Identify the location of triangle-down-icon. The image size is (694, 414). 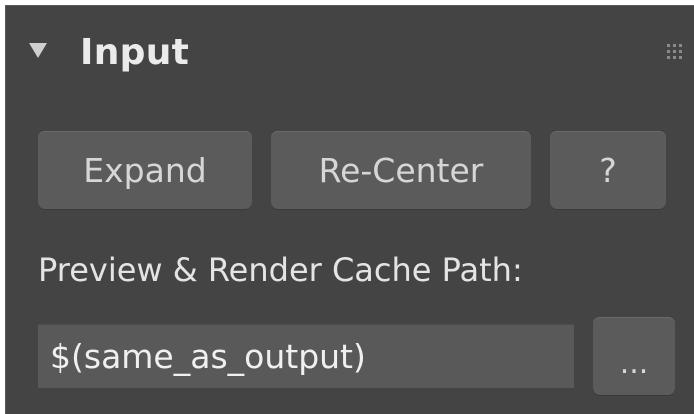
(38, 50).